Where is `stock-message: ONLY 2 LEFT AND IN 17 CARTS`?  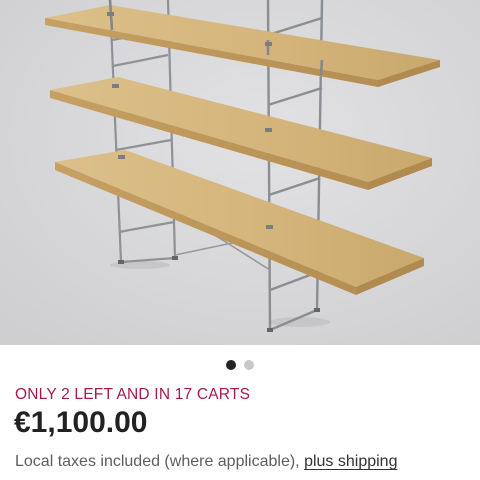 stock-message: ONLY 2 LEFT AND IN 17 CARTS is located at coordinates (133, 394).